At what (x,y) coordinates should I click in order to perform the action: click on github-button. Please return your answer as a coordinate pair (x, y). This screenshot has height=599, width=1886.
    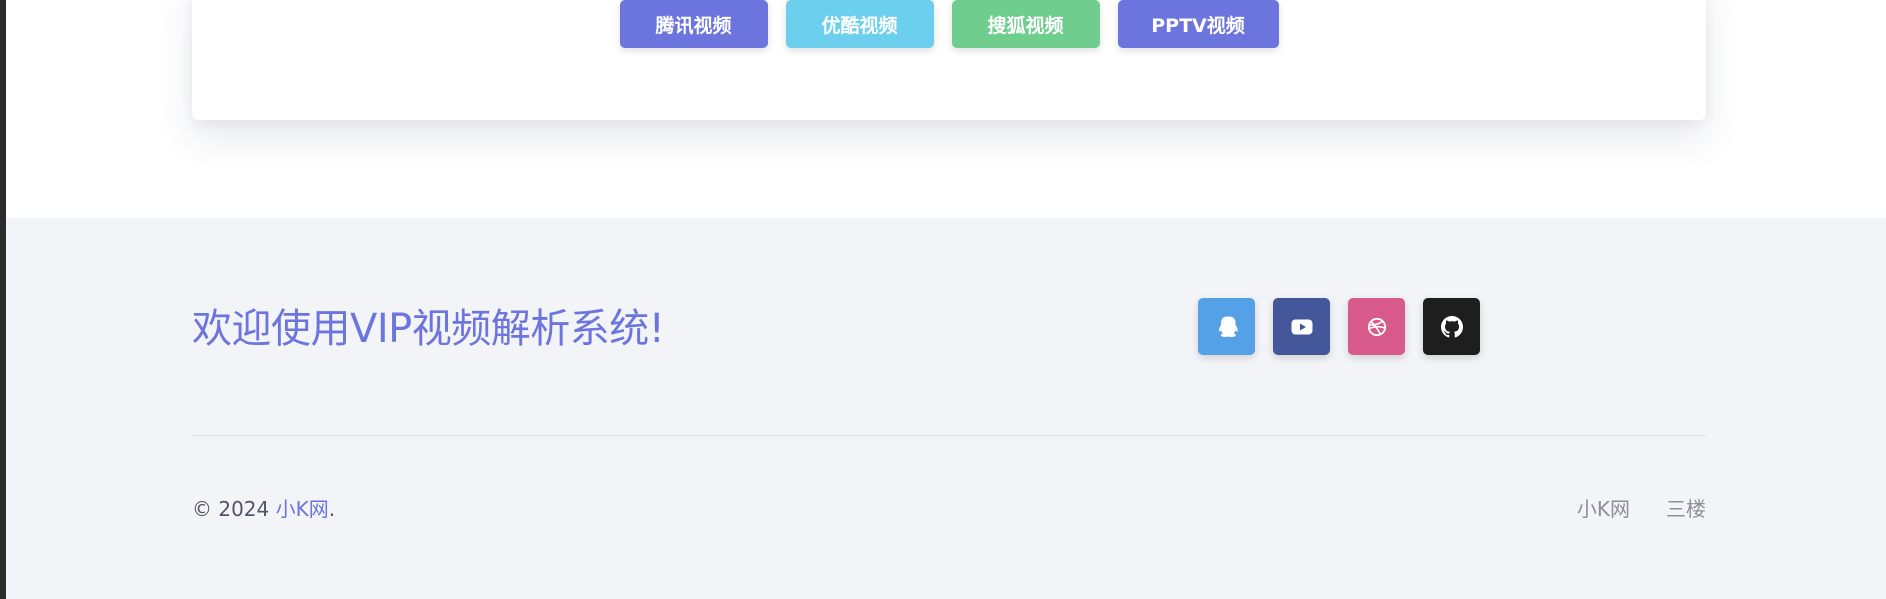
    Looking at the image, I should click on (1451, 326).